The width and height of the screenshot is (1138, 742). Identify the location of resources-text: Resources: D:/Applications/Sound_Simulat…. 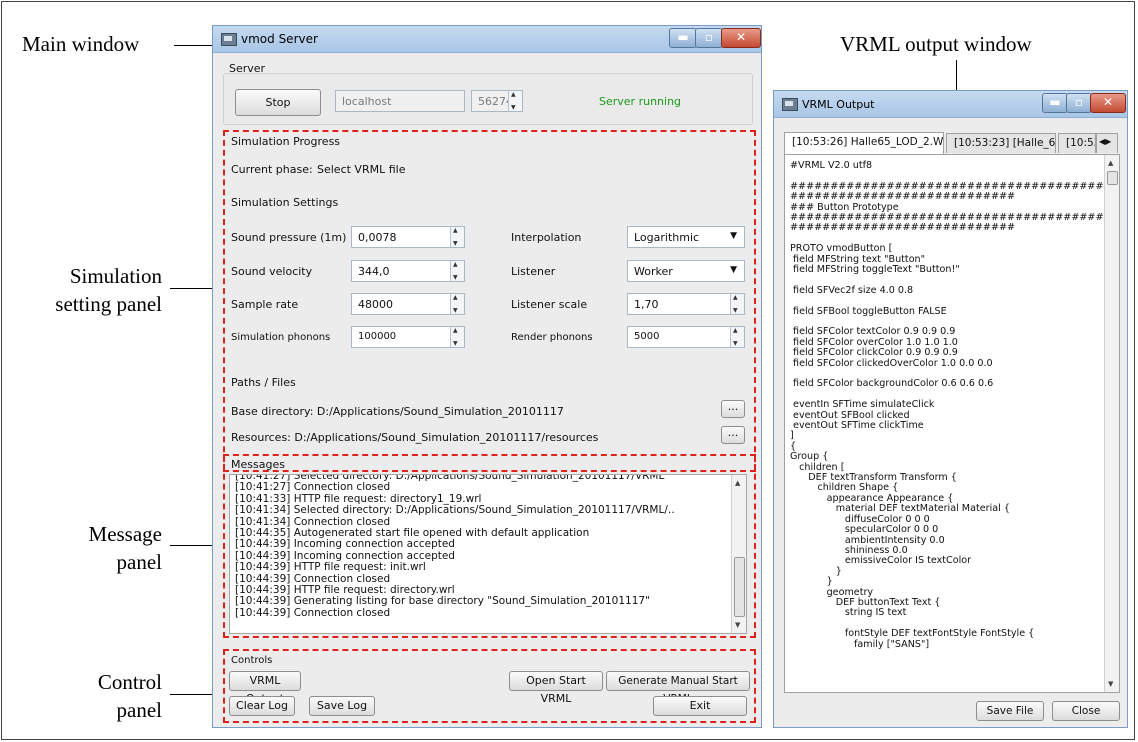
(415, 437).